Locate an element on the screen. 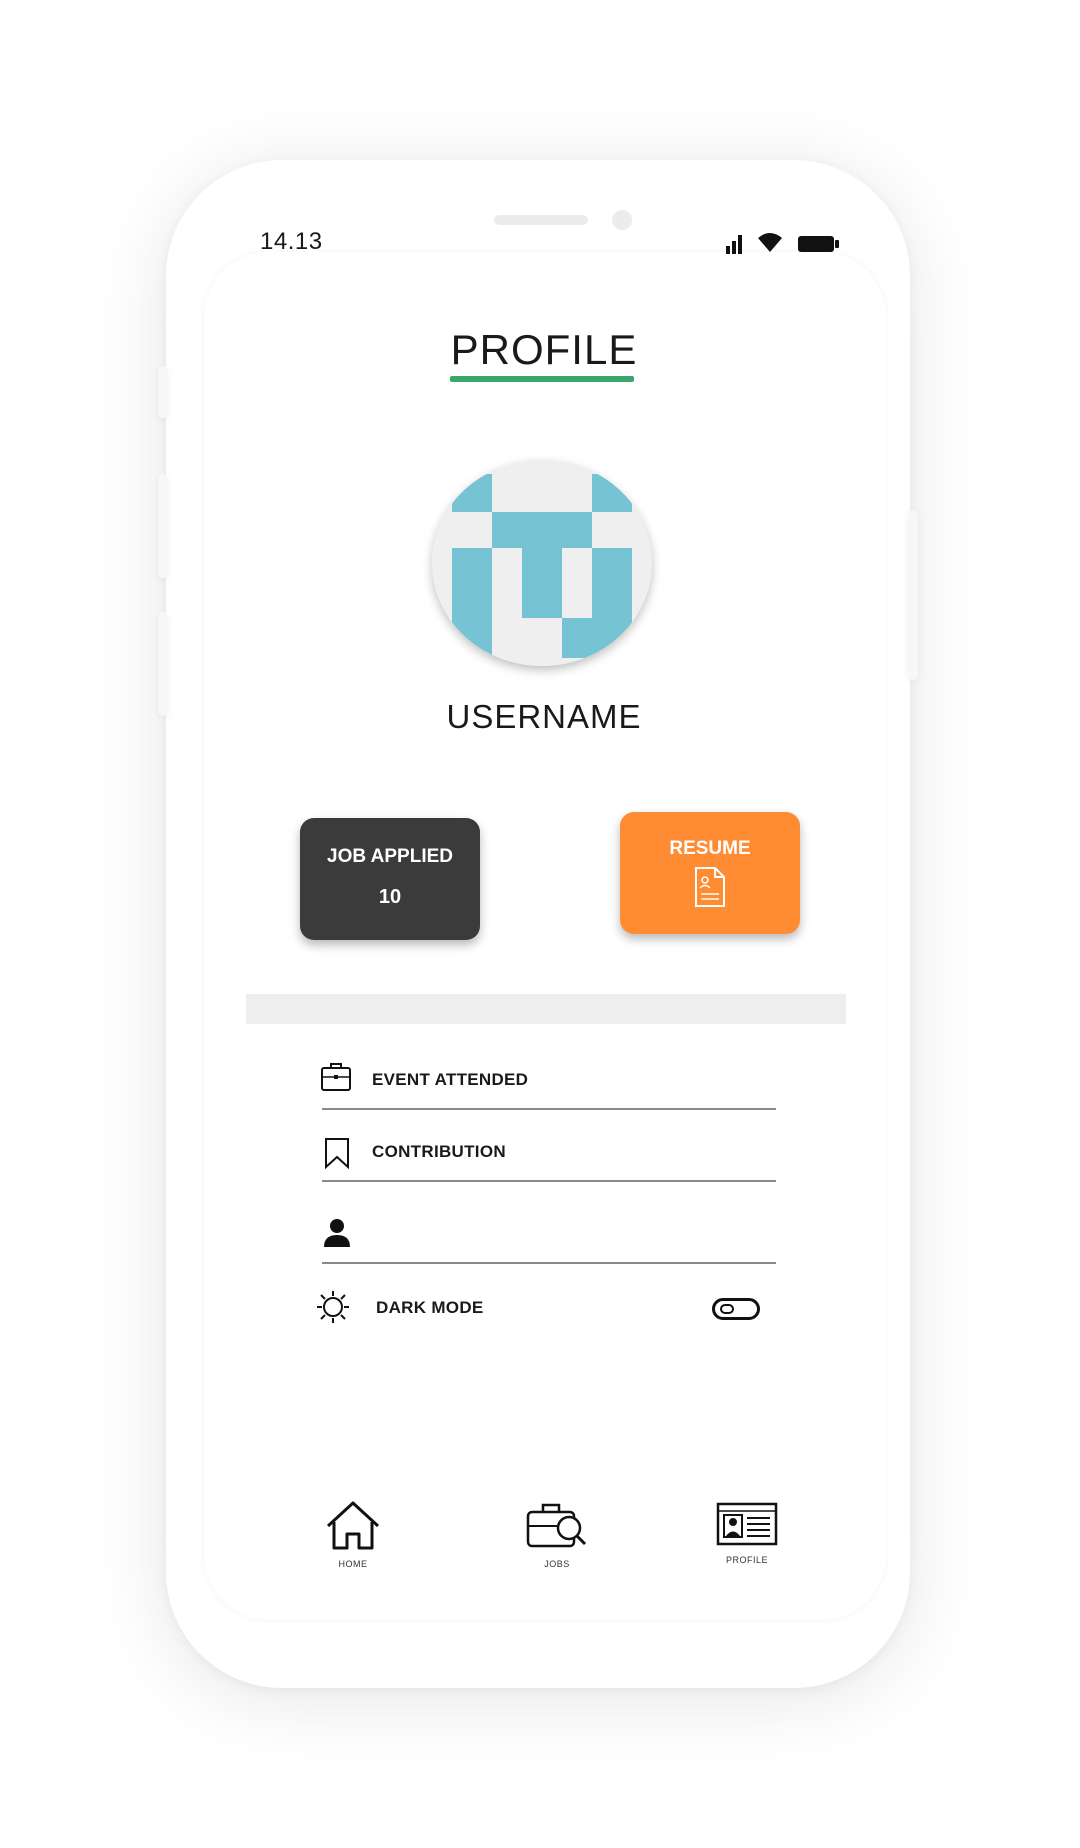 This screenshot has height=1848, width=1080. page-title: PROFILE is located at coordinates (544, 349).